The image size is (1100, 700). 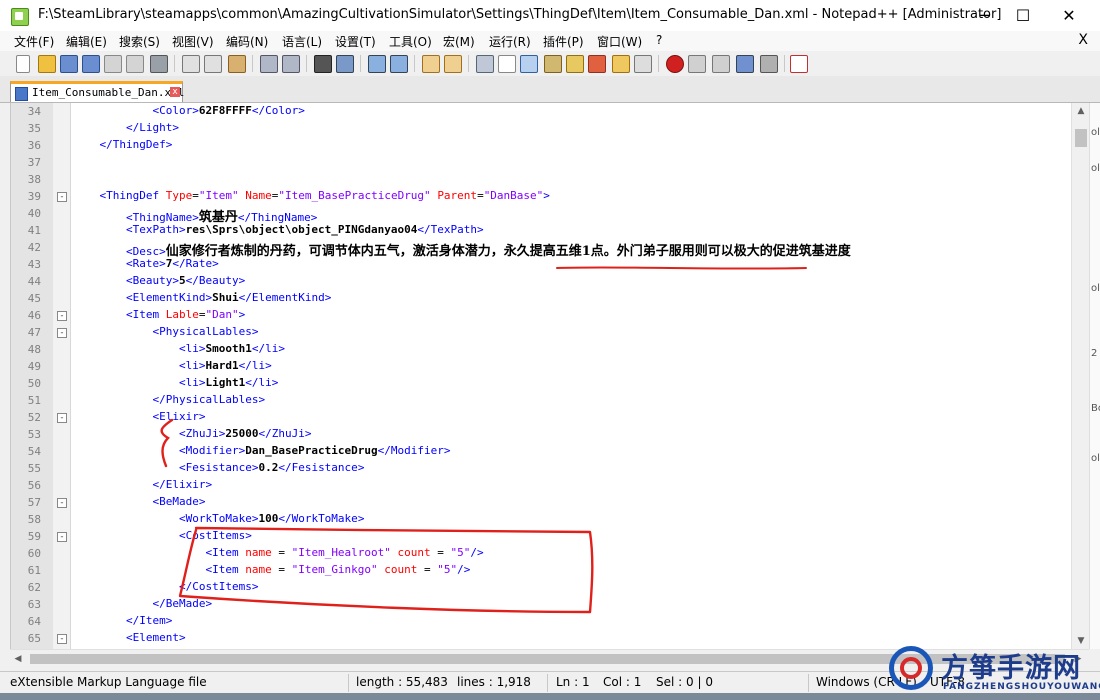 I want to click on undo-icon, so click(x=269, y=64).